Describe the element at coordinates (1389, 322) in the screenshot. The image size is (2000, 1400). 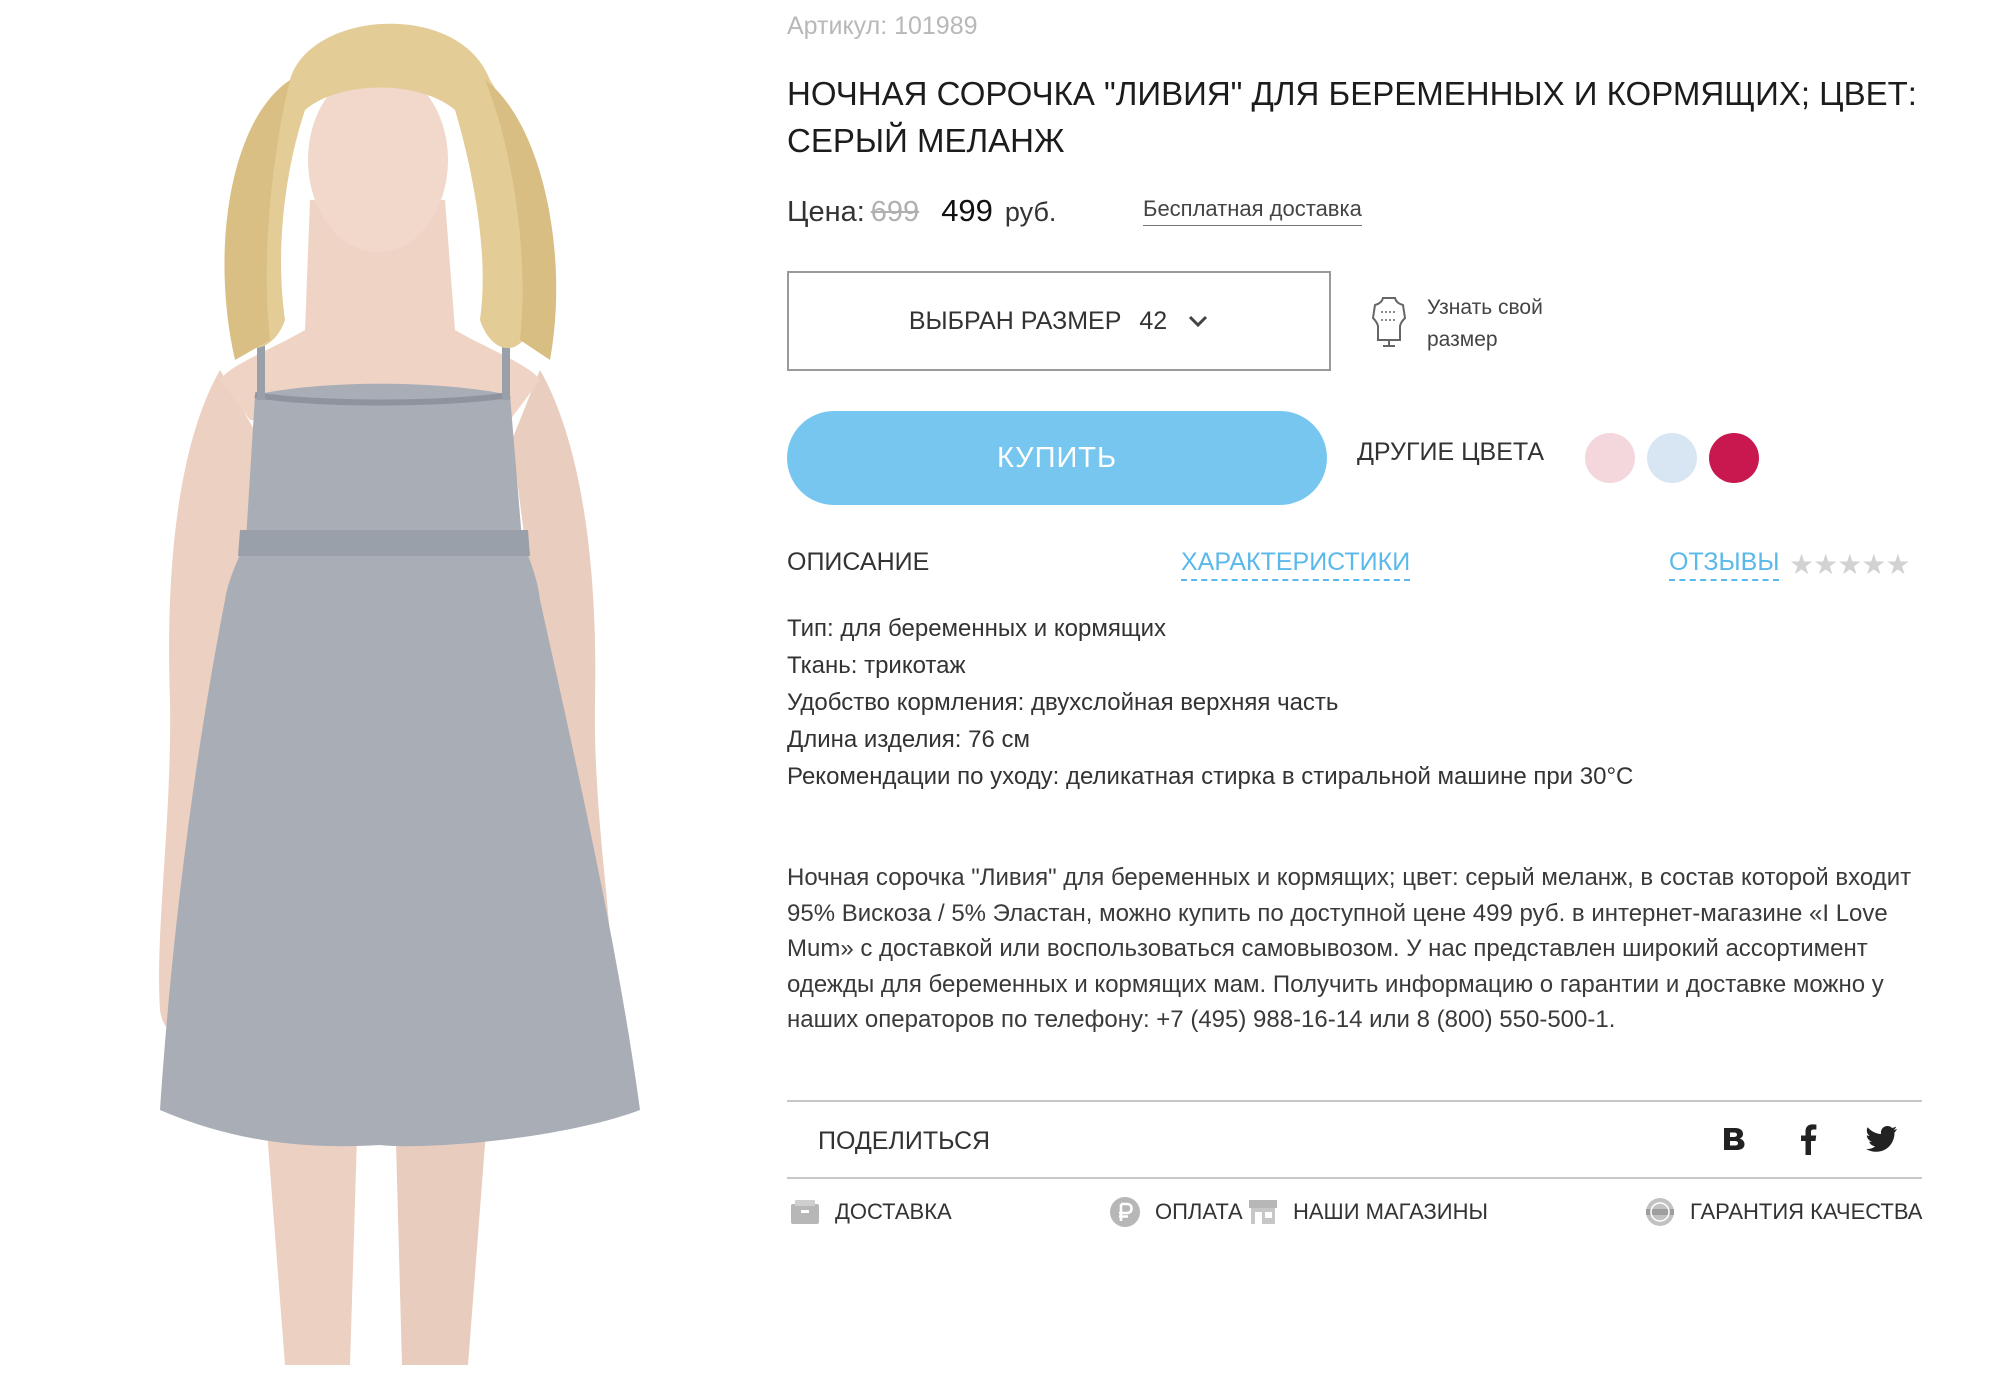
I see `mannequin-icon` at that location.